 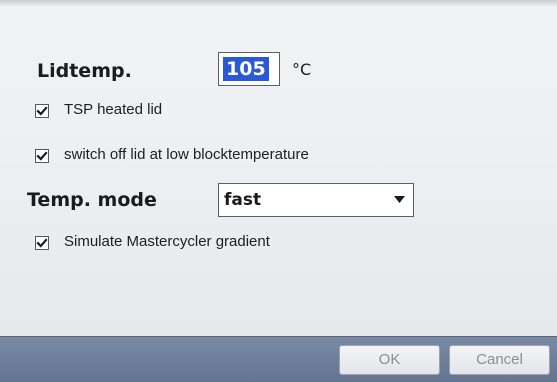 I want to click on lidtemp-input: 105, so click(x=249, y=69).